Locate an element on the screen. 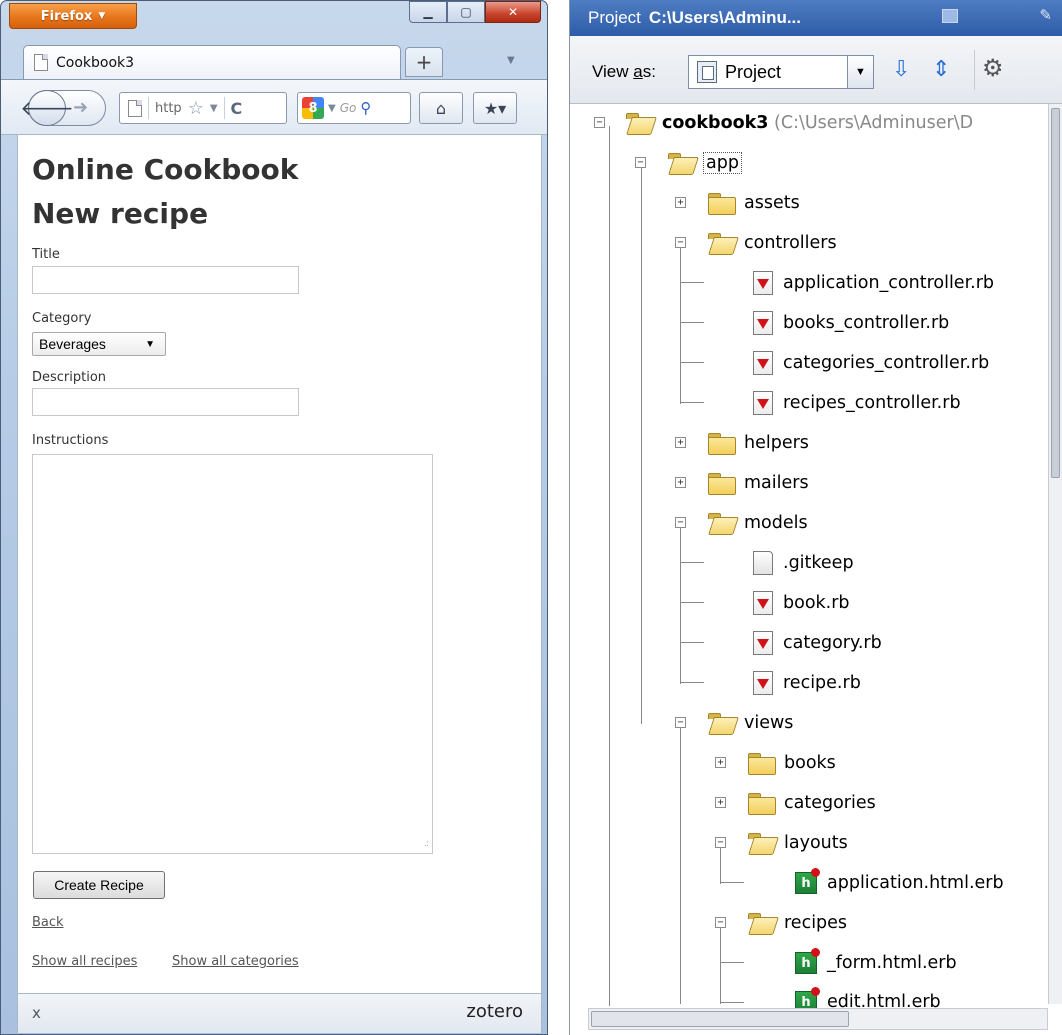  tree-node-label: books_controller.rb is located at coordinates (866, 323).